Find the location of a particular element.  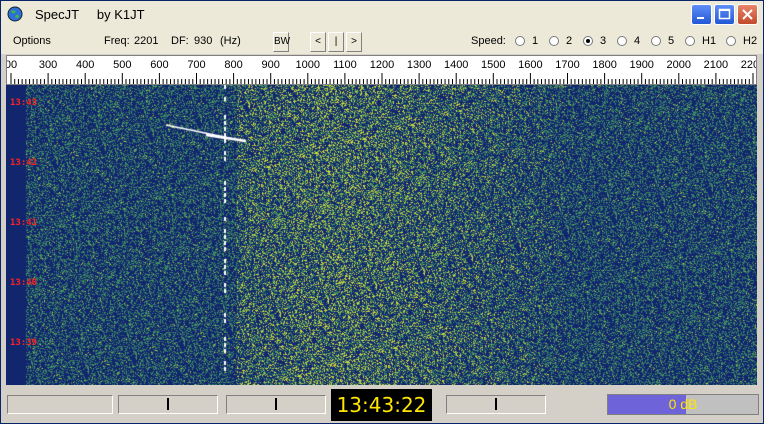

time-label: 13:42 is located at coordinates (23, 163).